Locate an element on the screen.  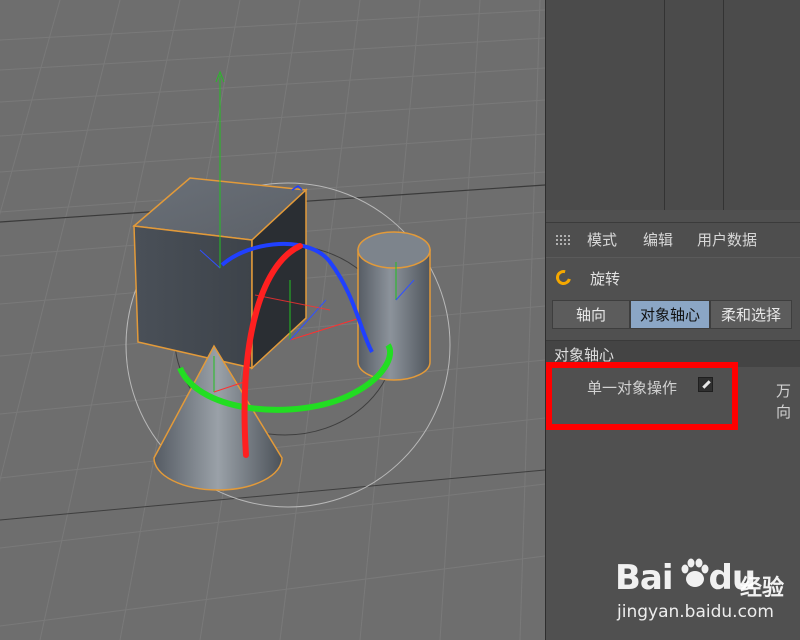
paw-icon is located at coordinates (695, 572).